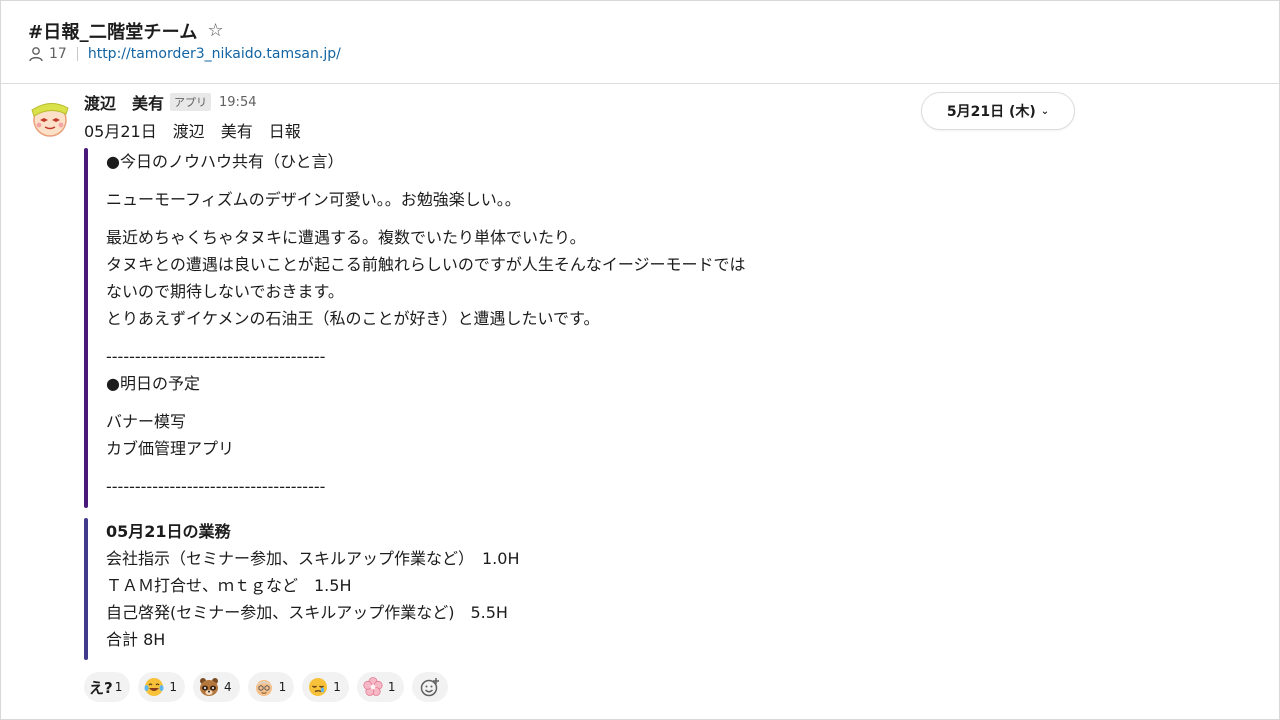 The height and width of the screenshot is (720, 1280). I want to click on text-line: ニューモーフィズムのデザイン可愛い。。お勉強楽しい。。, so click(313, 199).